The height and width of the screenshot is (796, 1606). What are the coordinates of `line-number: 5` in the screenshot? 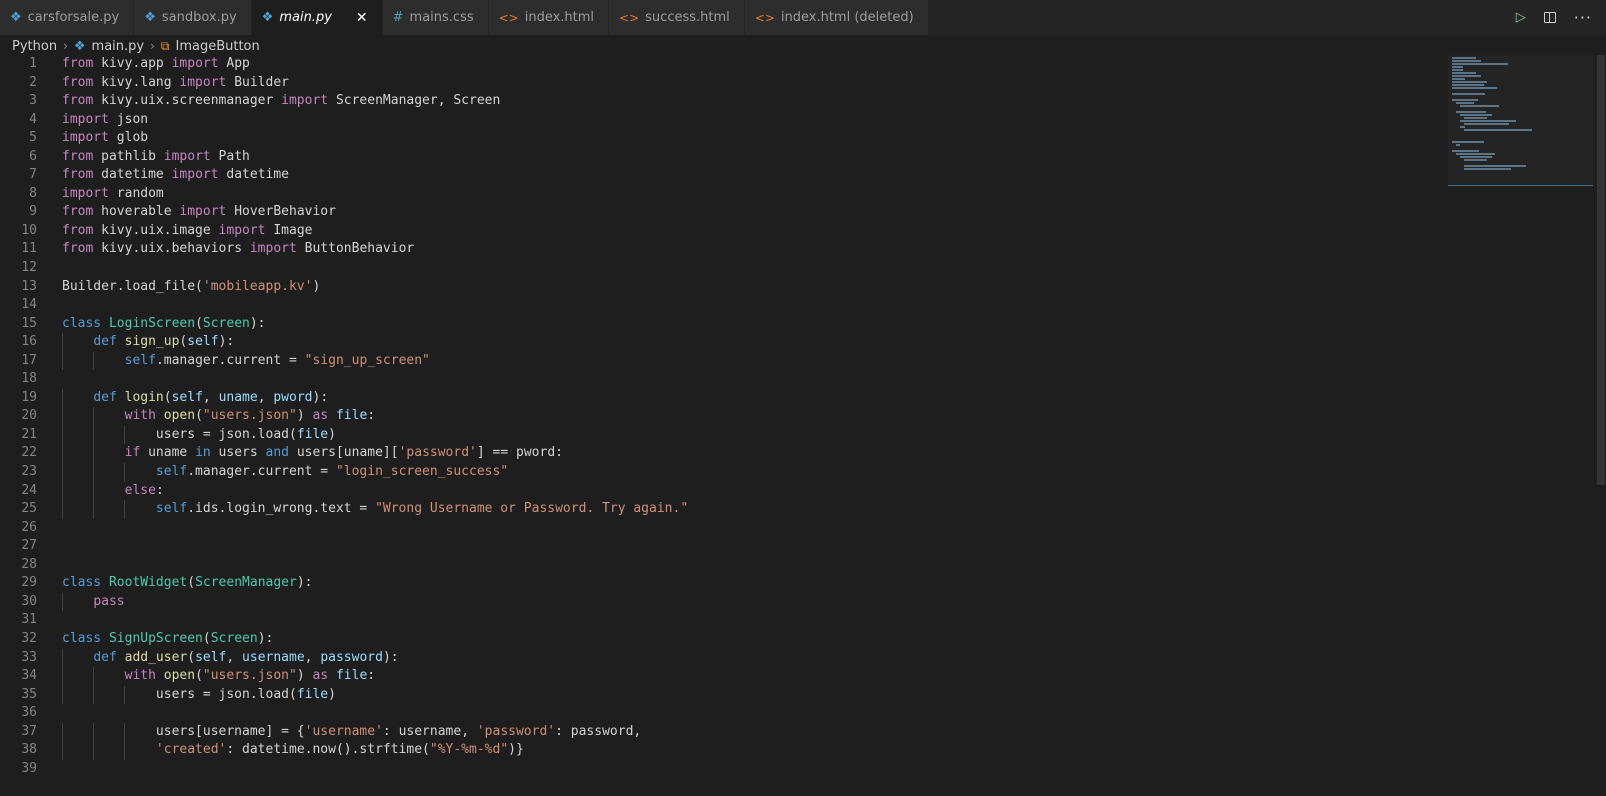 It's located at (33, 138).